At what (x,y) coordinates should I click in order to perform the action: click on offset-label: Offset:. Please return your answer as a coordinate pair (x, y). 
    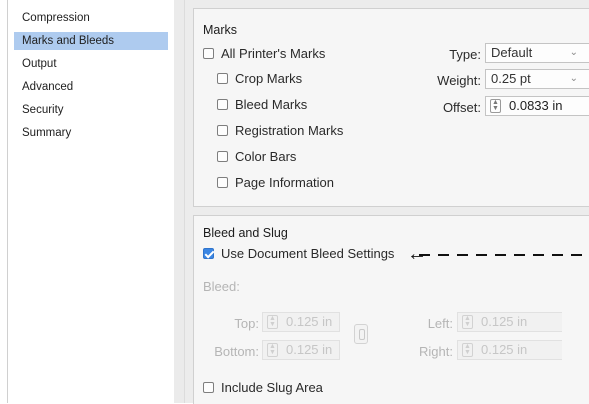
    Looking at the image, I should click on (461, 107).